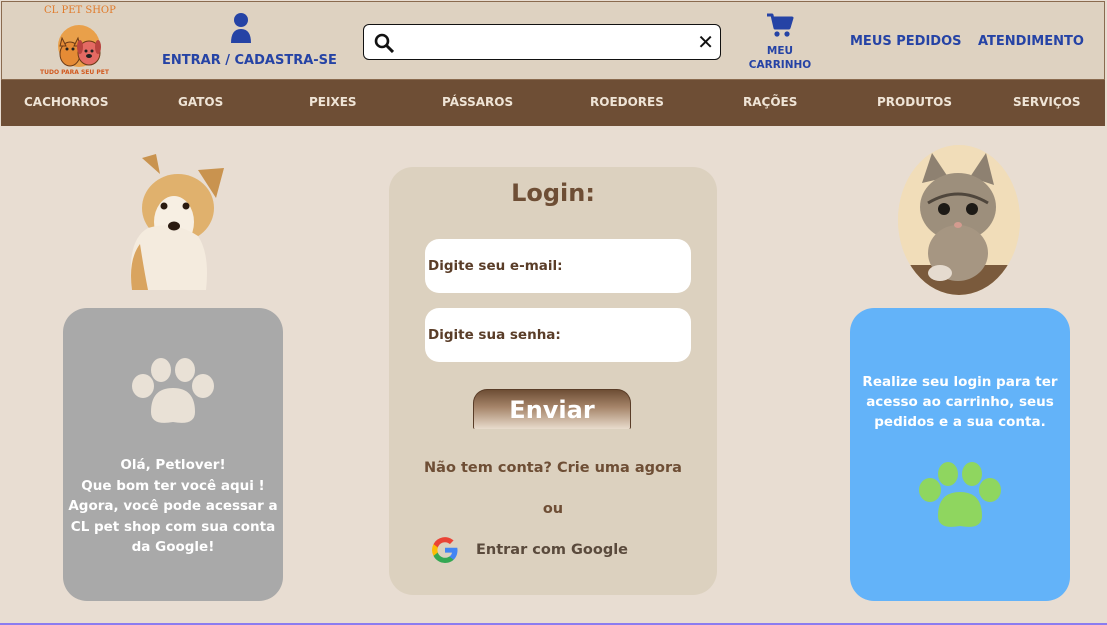 This screenshot has width=1107, height=625. Describe the element at coordinates (79, 46) in the screenshot. I see `pets-logo-icon` at that location.